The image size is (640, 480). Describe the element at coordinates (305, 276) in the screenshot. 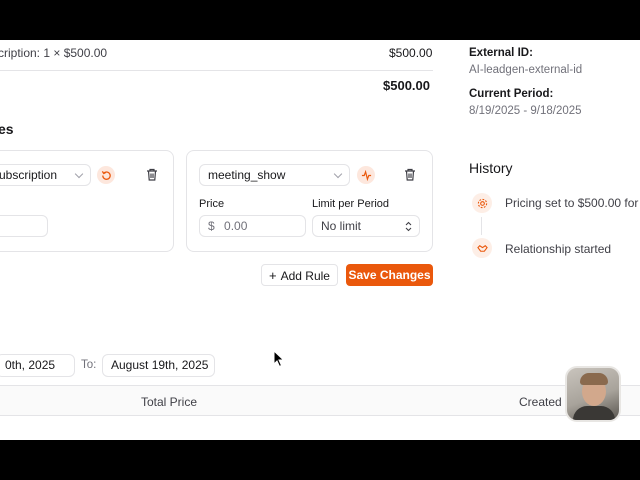

I see `add-rule-label: Add Rule` at that location.